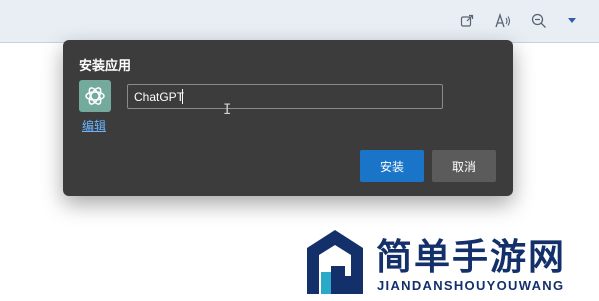 The height and width of the screenshot is (301, 599). Describe the element at coordinates (539, 21) in the screenshot. I see `zoom-out-icon` at that location.